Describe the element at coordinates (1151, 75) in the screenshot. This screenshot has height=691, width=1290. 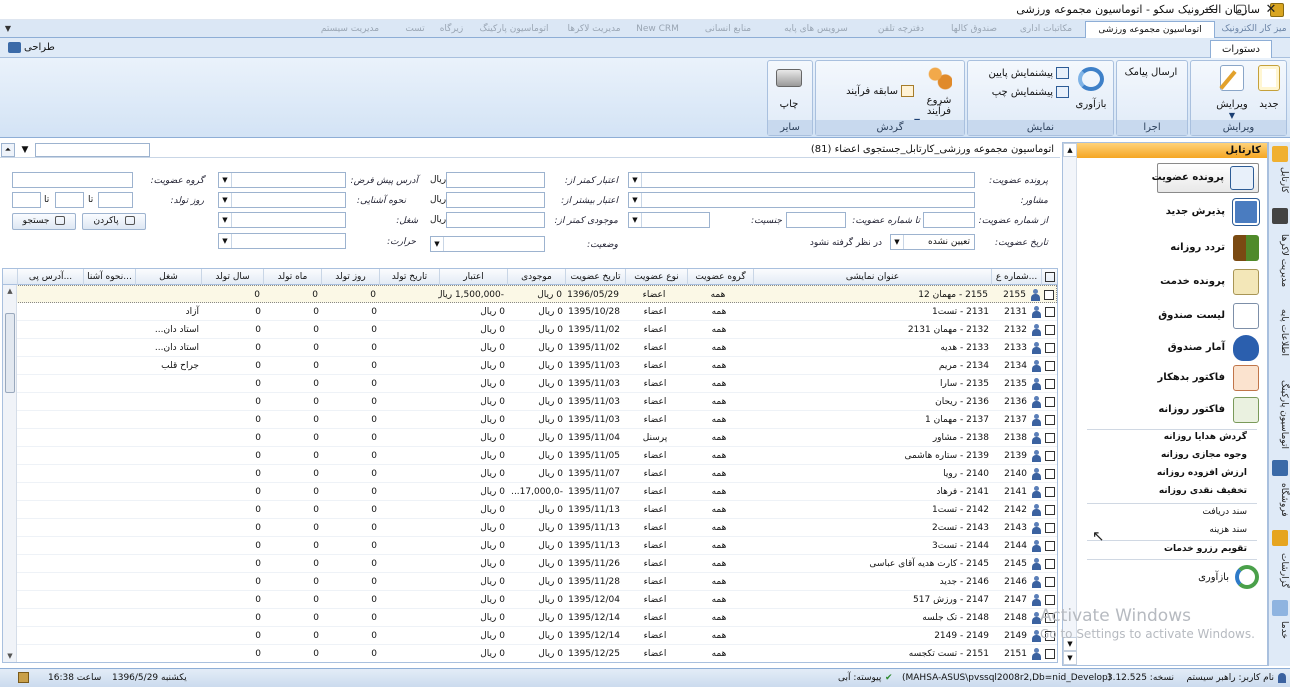
I see `send-sms-button: ارسال پیامک` at that location.